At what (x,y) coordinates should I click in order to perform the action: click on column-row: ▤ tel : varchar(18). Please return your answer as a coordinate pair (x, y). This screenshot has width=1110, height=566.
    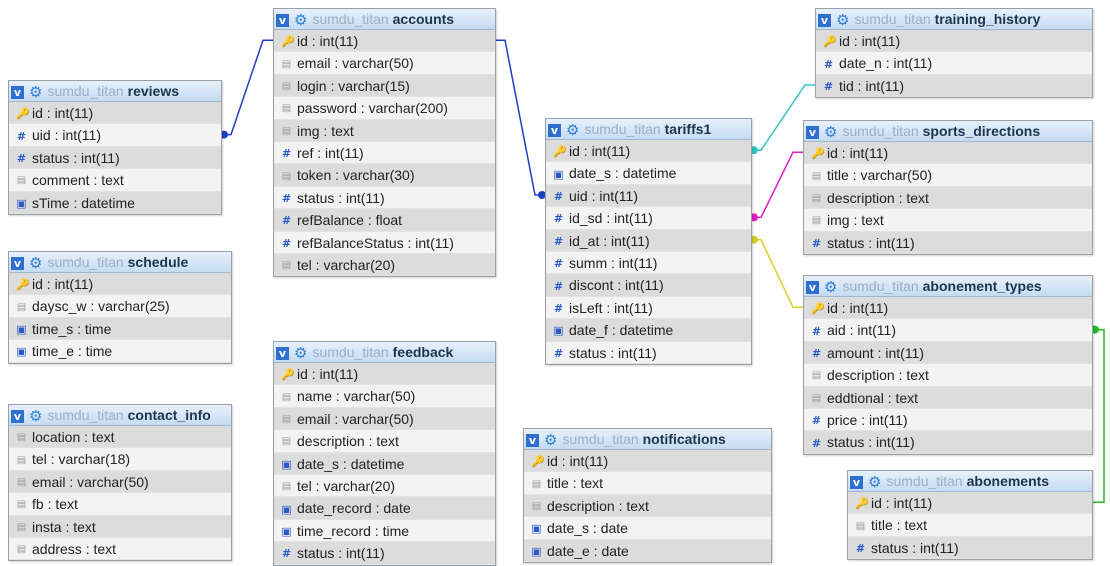
    Looking at the image, I should click on (120, 459).